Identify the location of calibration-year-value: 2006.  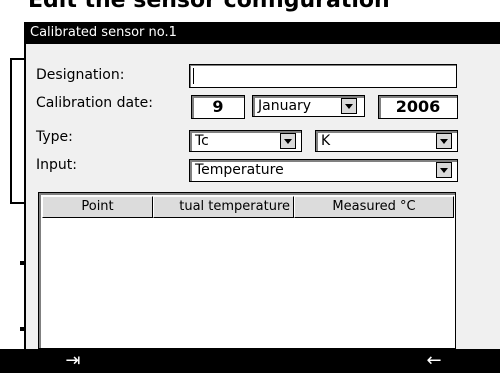
(418, 106).